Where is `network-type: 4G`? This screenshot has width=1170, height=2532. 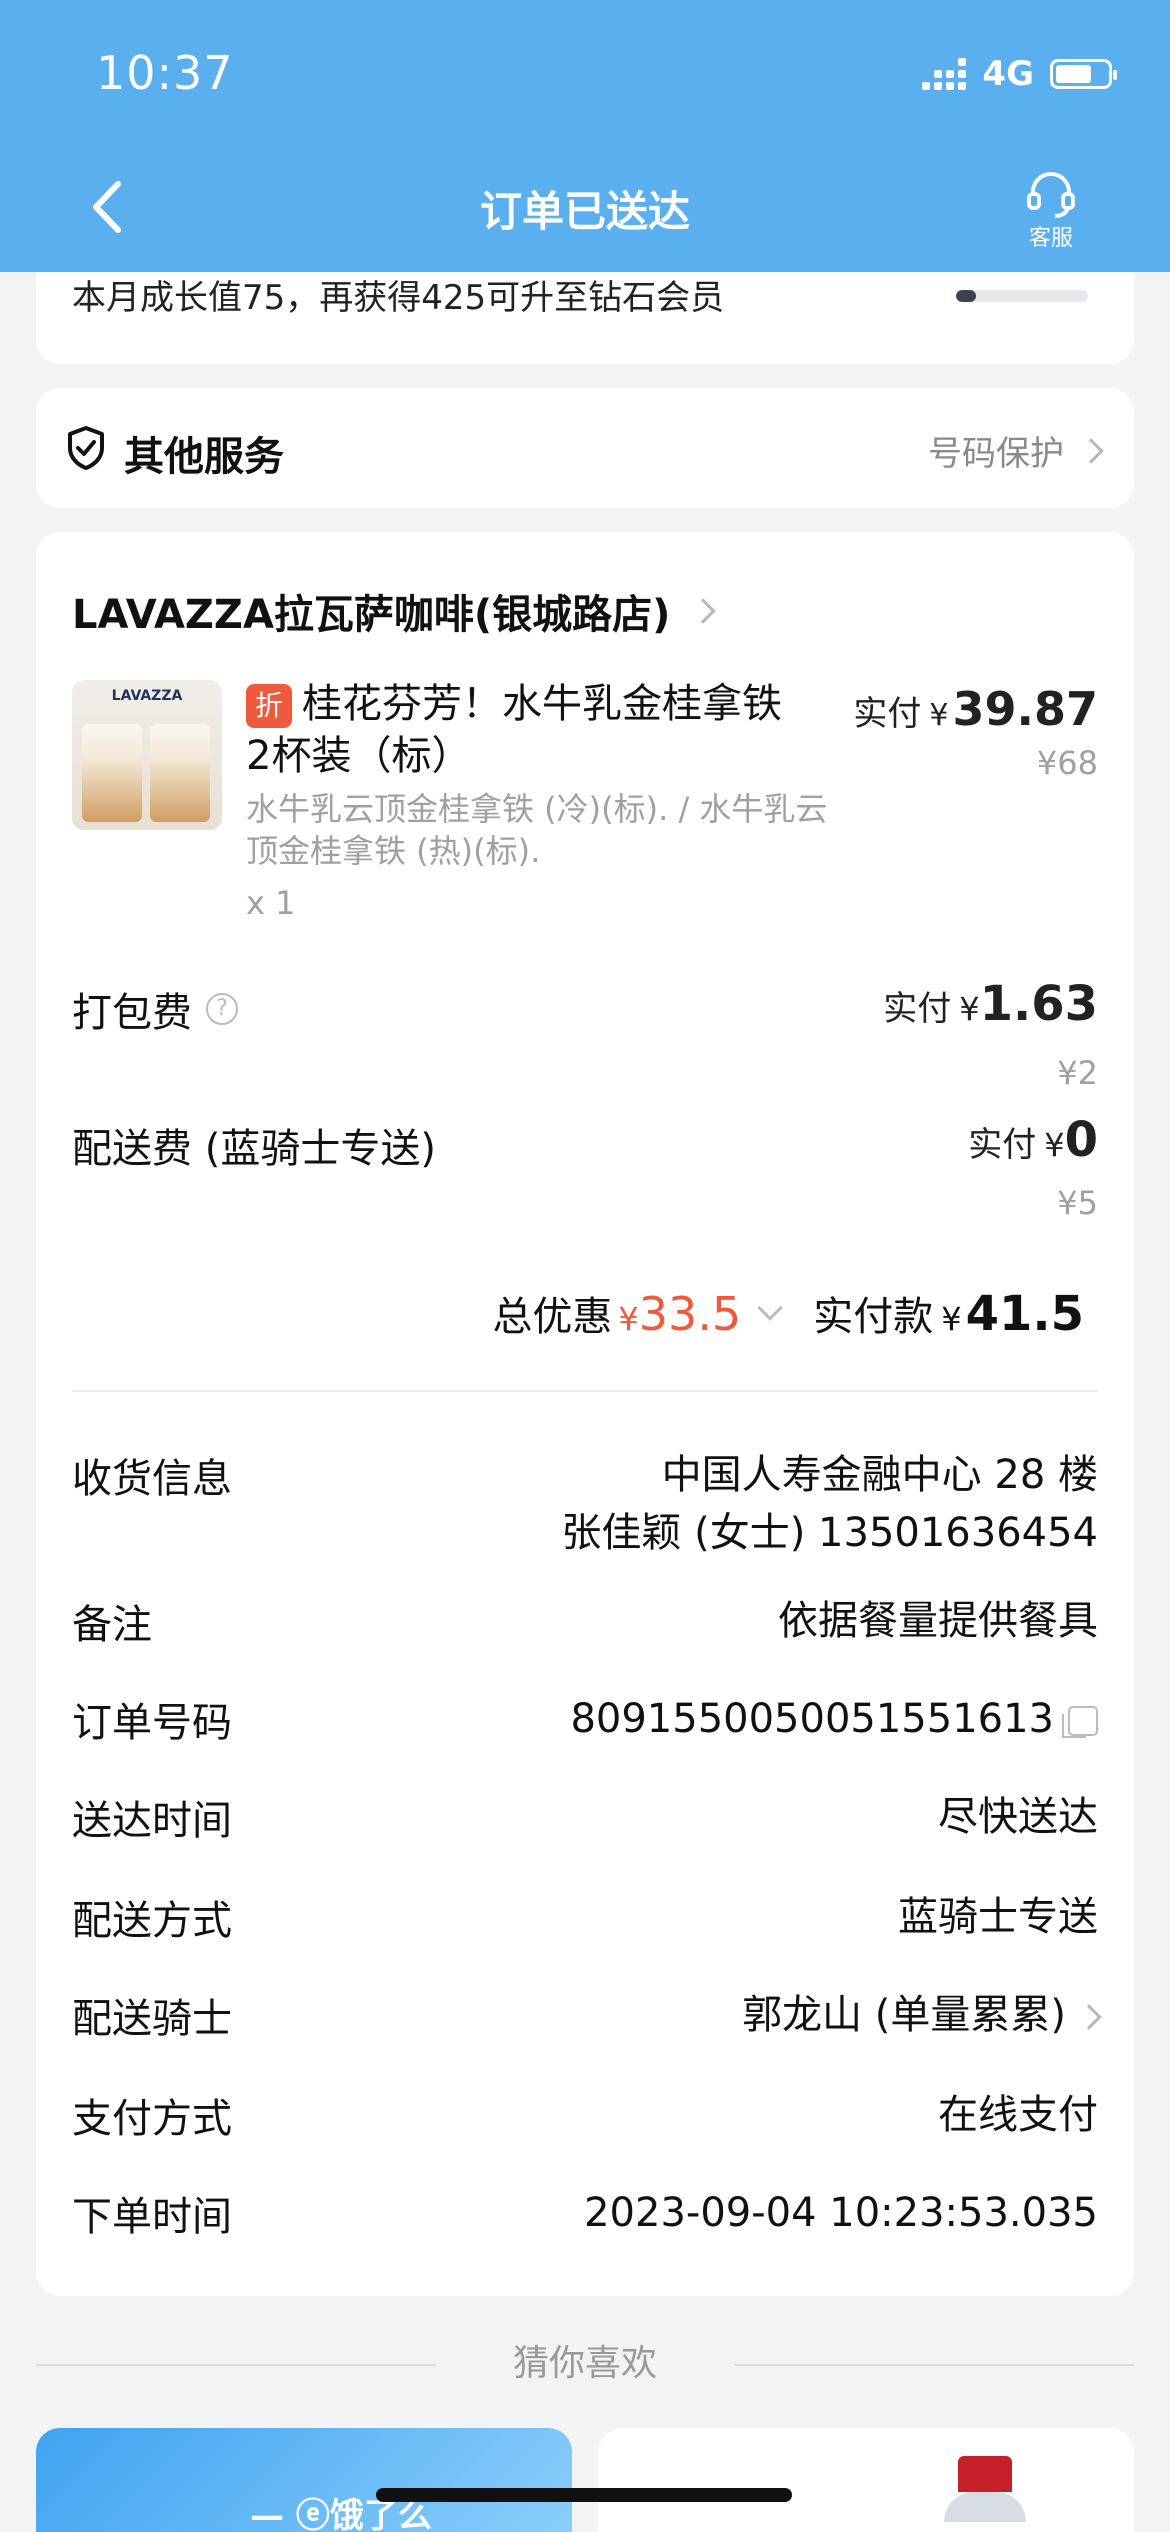 network-type: 4G is located at coordinates (1008, 74).